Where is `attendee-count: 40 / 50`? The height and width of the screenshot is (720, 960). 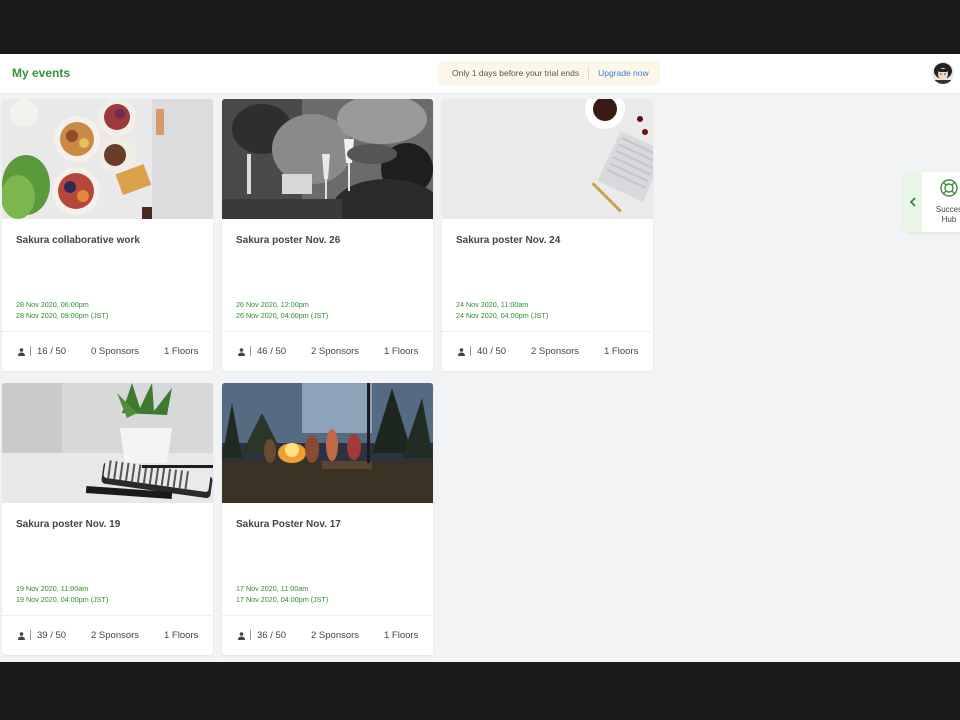 attendee-count: 40 / 50 is located at coordinates (492, 351).